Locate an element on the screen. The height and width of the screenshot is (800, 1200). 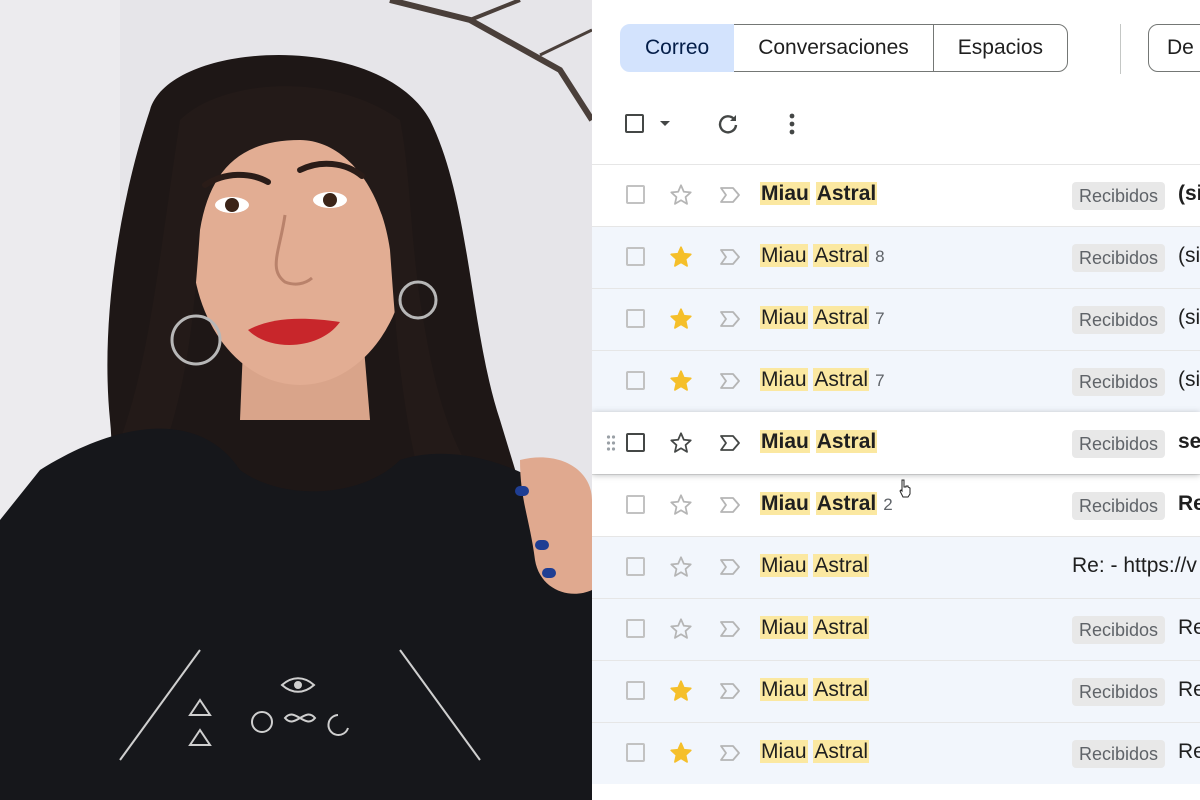
email-row: Miau Astral Re: - https://v is located at coordinates (896, 567).